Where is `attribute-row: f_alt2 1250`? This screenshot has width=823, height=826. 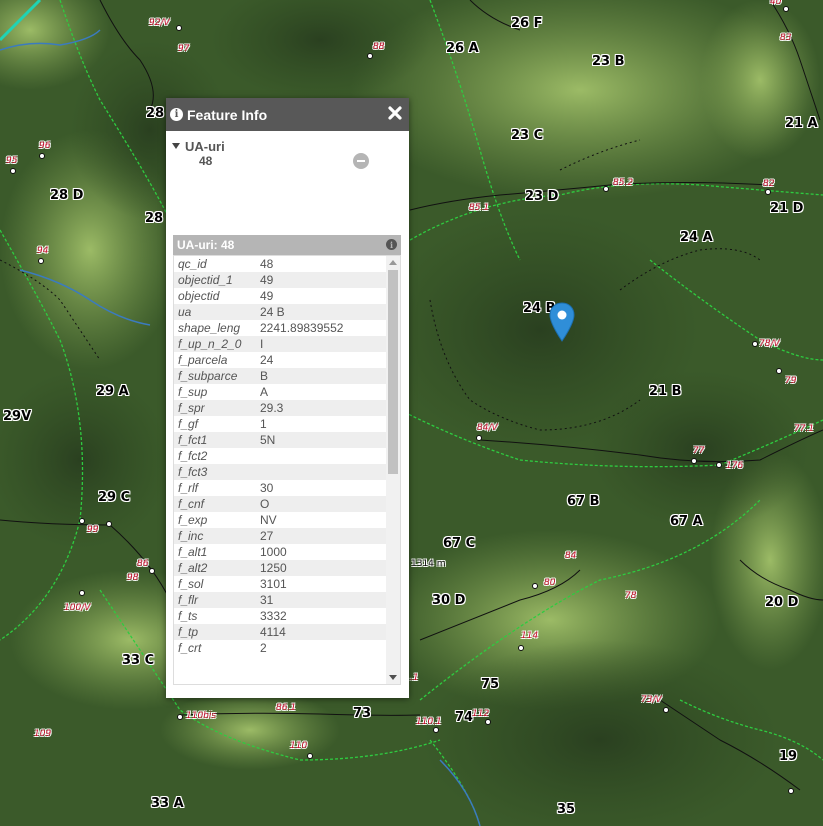 attribute-row: f_alt2 1250 is located at coordinates (280, 568).